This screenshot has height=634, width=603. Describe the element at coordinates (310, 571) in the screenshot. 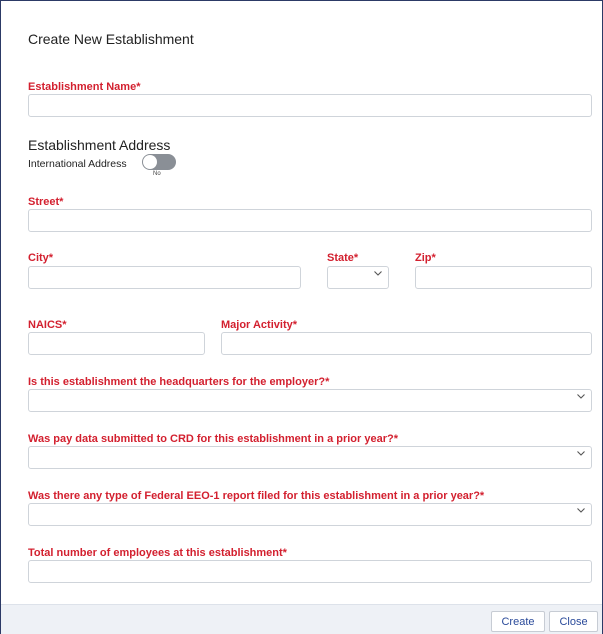

I see `total-employees-input` at that location.